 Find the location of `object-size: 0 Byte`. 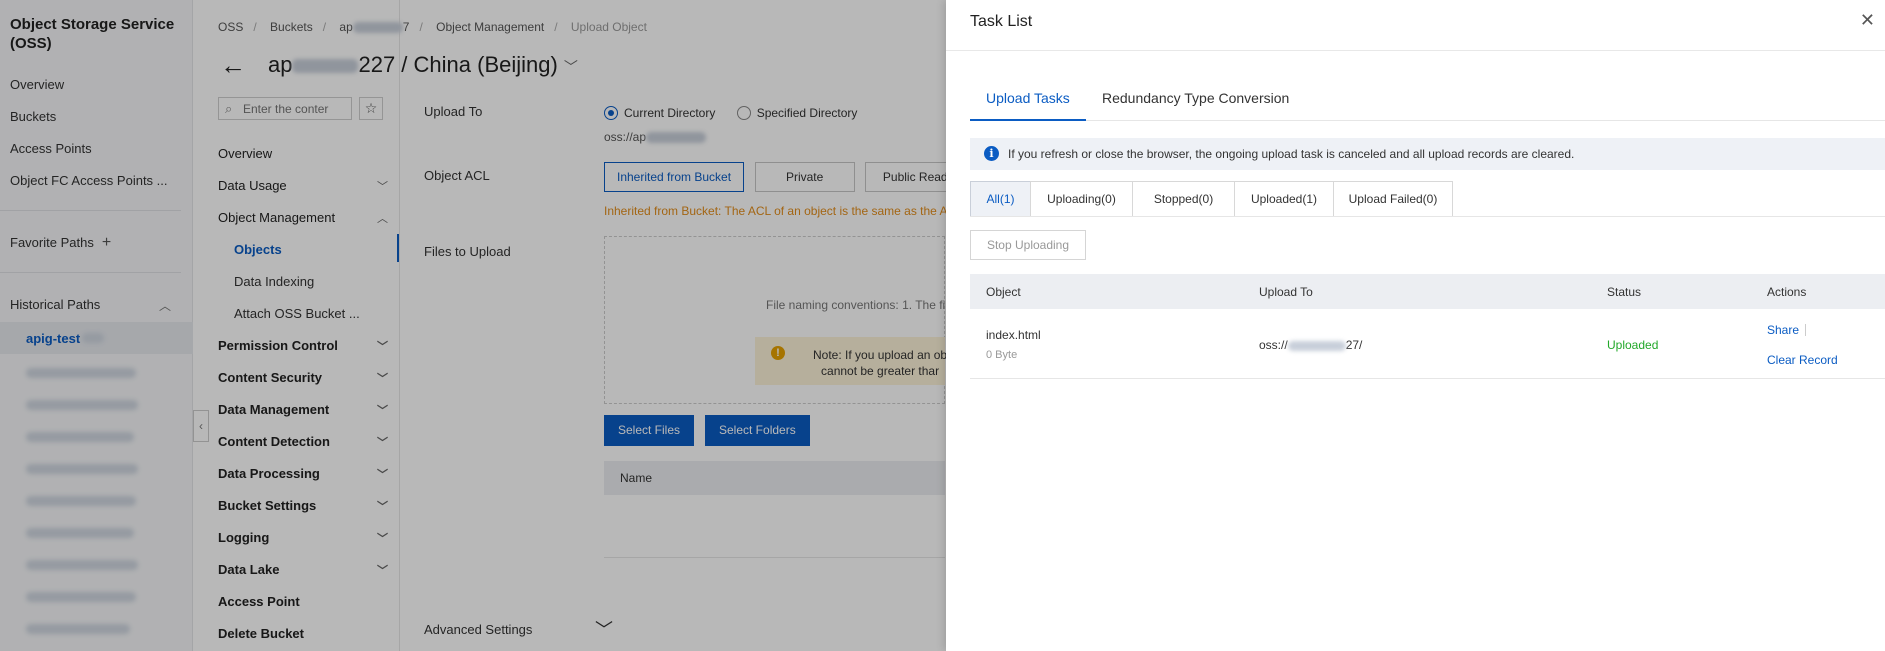

object-size: 0 Byte is located at coordinates (1002, 355).